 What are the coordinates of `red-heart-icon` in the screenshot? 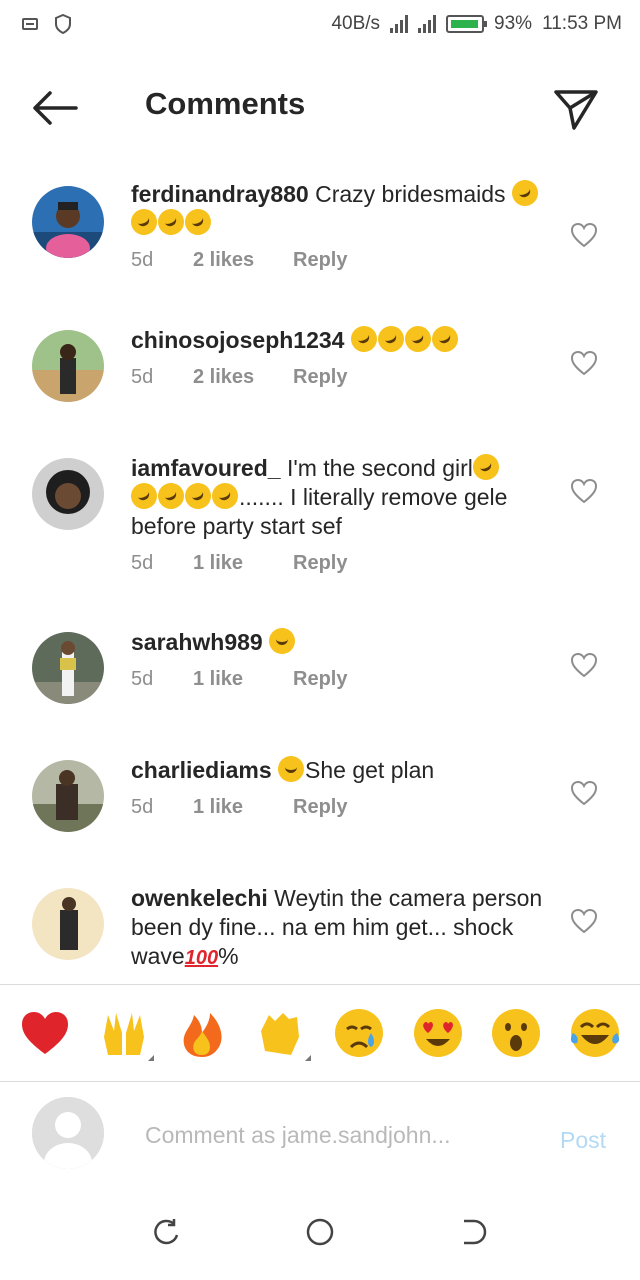 It's located at (45, 1033).